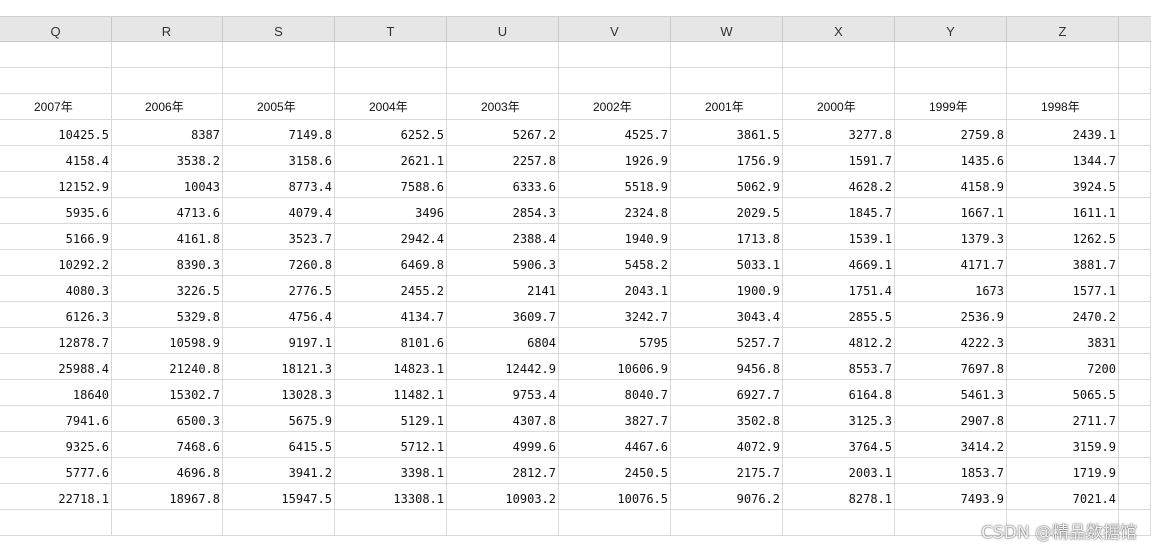 This screenshot has height=549, width=1151. I want to click on cell: 1751.4, so click(839, 289).